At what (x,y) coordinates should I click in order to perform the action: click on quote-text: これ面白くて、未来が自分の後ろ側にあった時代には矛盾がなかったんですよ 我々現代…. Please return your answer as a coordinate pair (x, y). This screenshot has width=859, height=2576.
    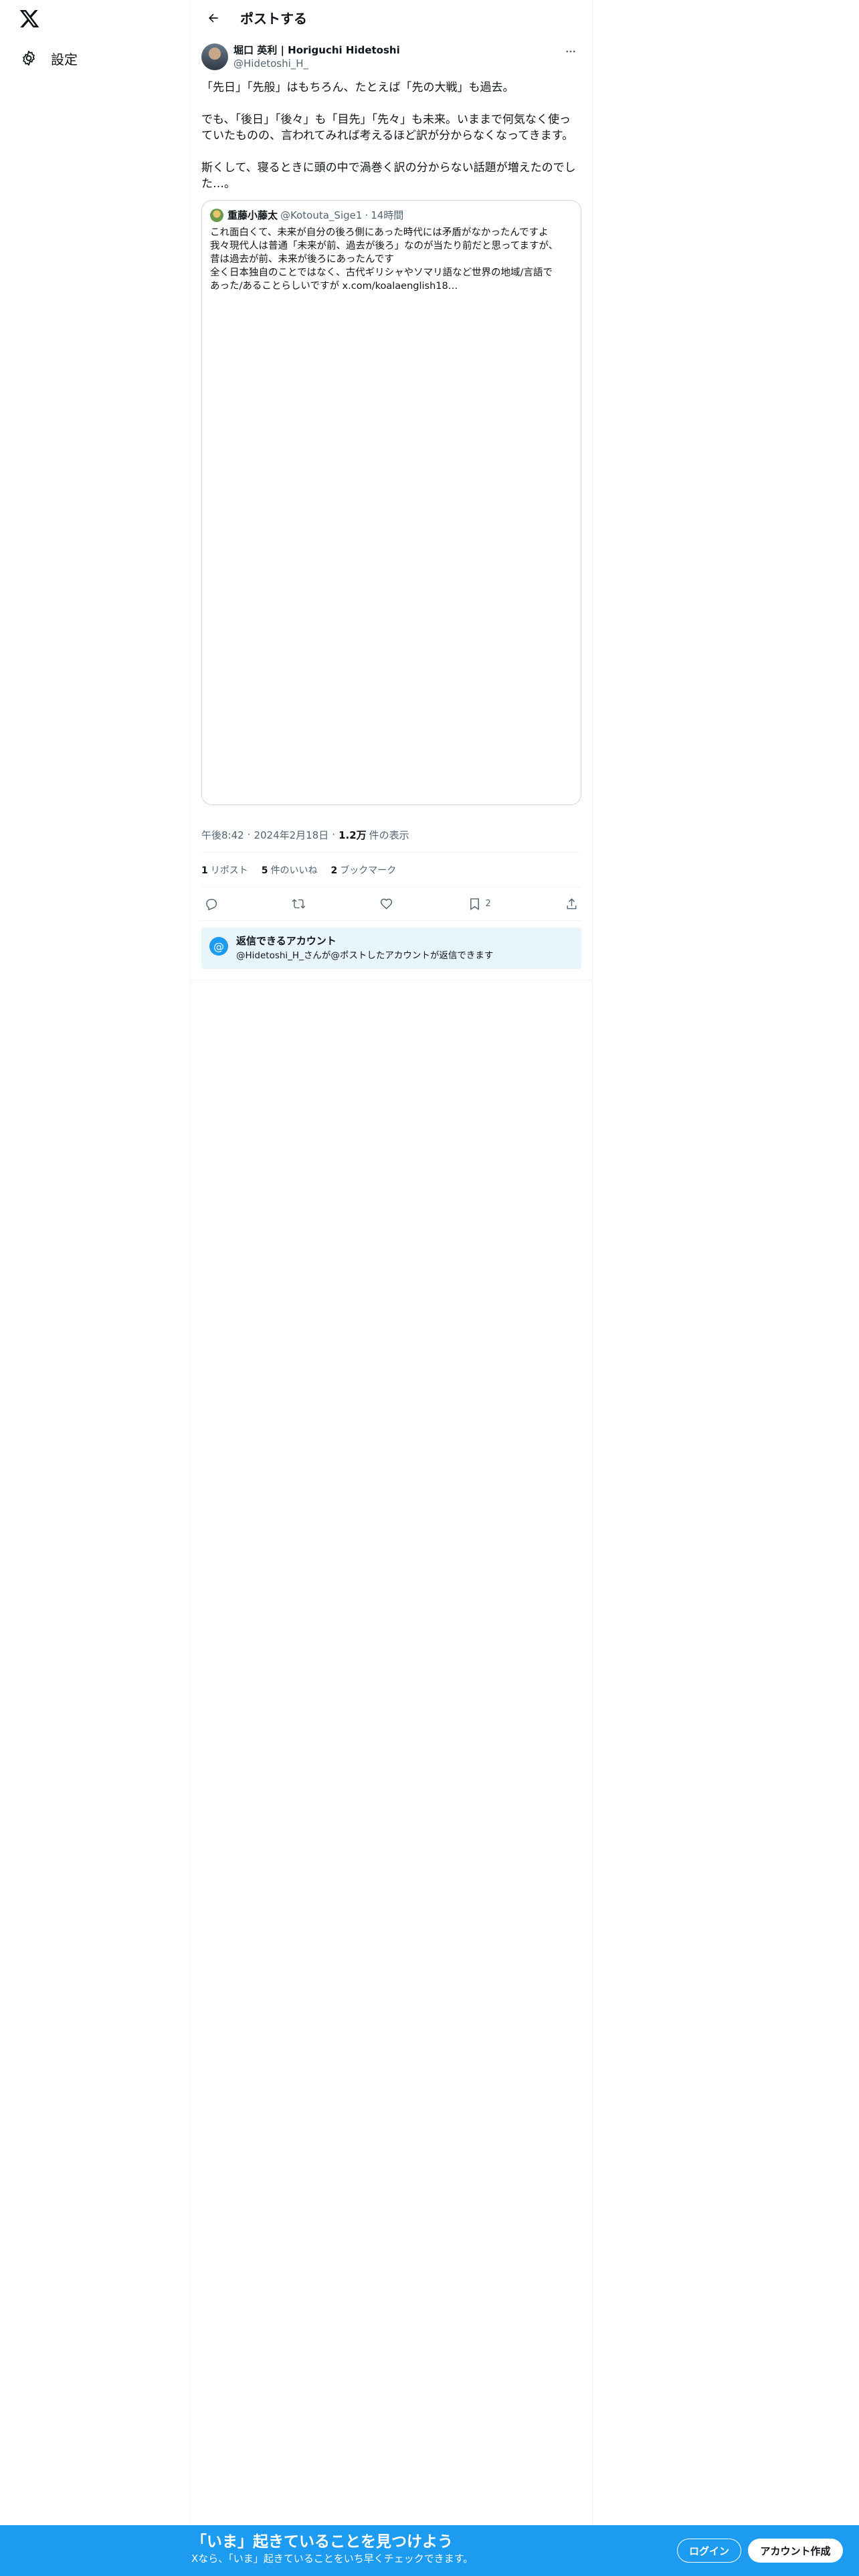
    Looking at the image, I should click on (391, 259).